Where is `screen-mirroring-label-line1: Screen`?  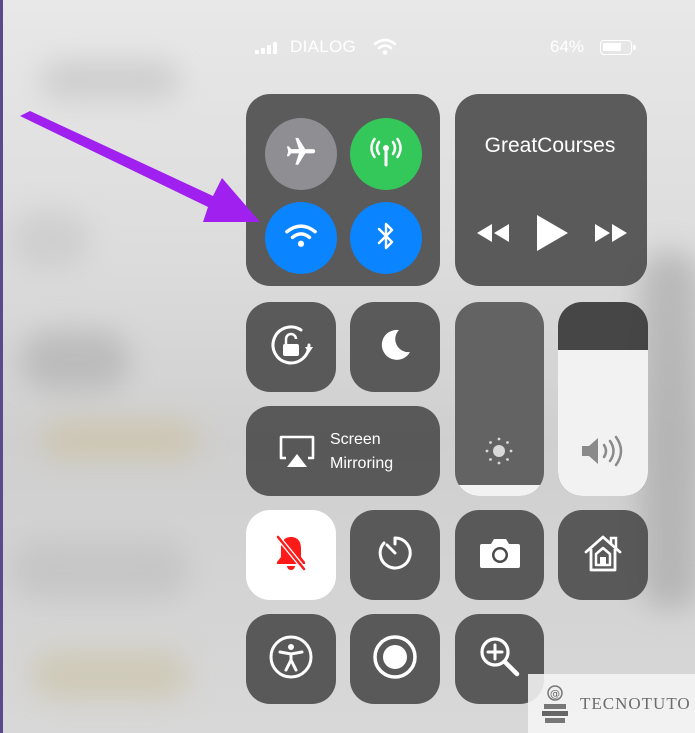
screen-mirroring-label-line1: Screen is located at coordinates (355, 439).